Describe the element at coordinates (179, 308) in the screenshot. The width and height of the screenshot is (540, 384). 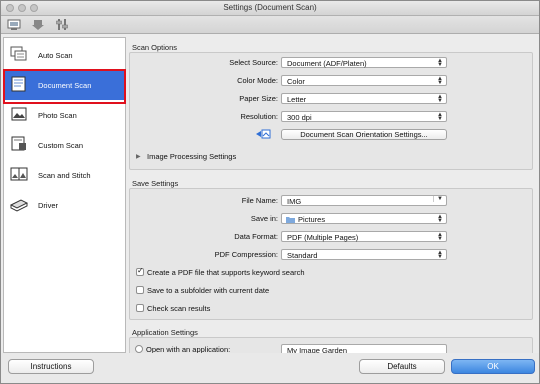
I see `check-scan-results-label: Check scan results` at that location.